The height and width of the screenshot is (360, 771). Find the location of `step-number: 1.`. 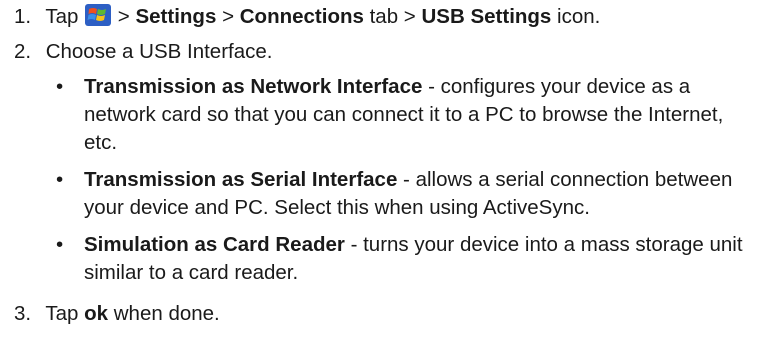

step-number: 1. is located at coordinates (23, 16).